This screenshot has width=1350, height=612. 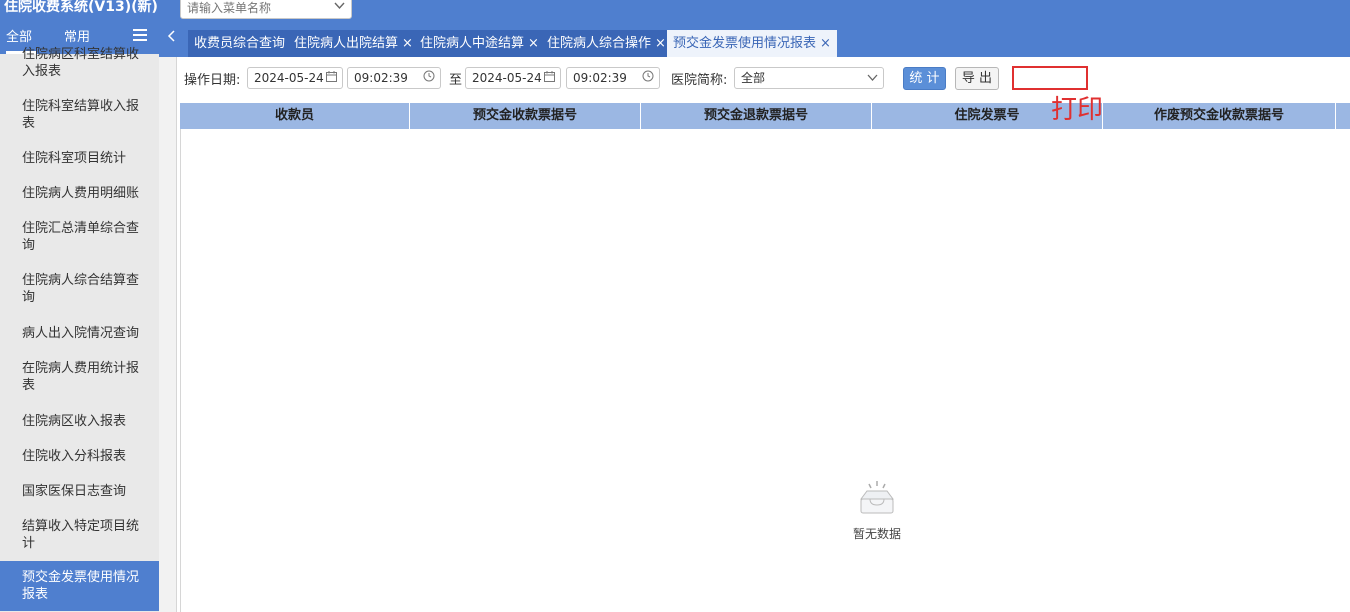 What do you see at coordinates (79, 237) in the screenshot?
I see `sidebar-item: 住院汇总清单综合查询` at bounding box center [79, 237].